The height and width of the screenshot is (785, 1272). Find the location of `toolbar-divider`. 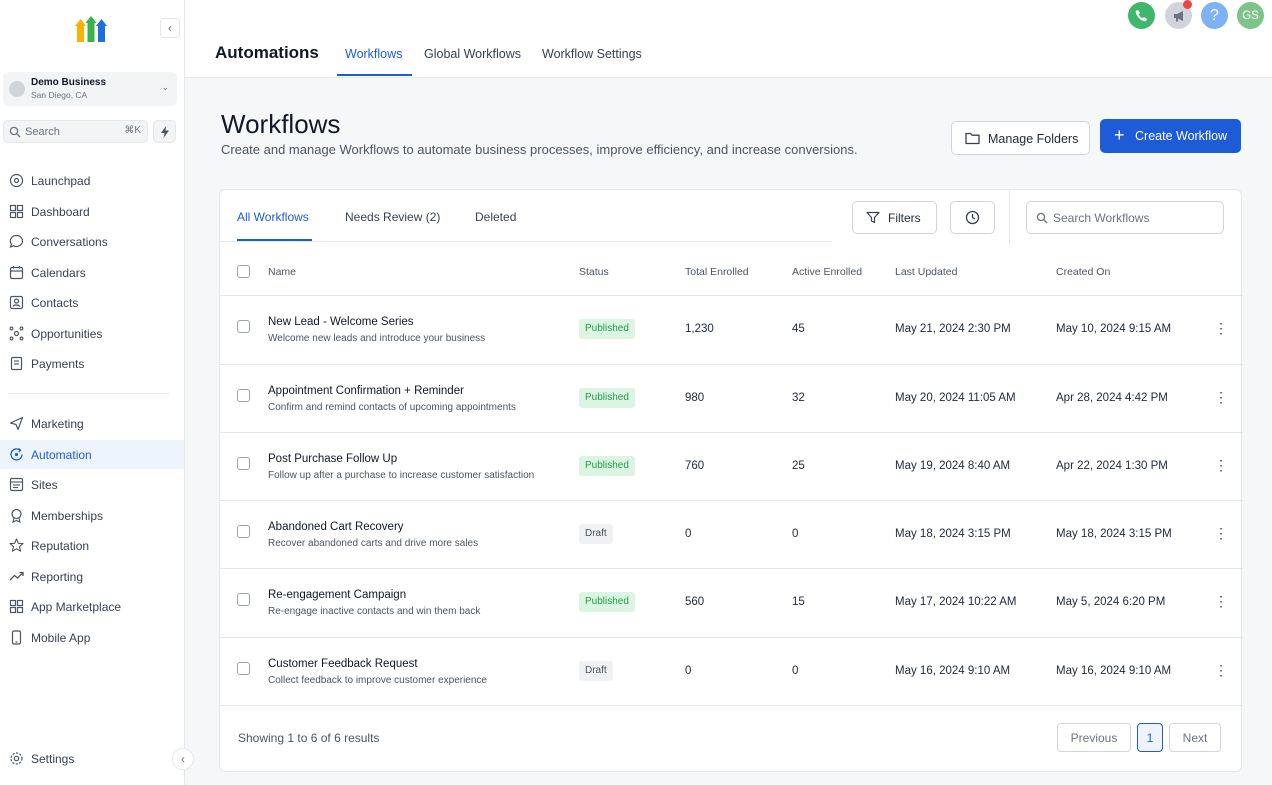

toolbar-divider is located at coordinates (1009, 217).